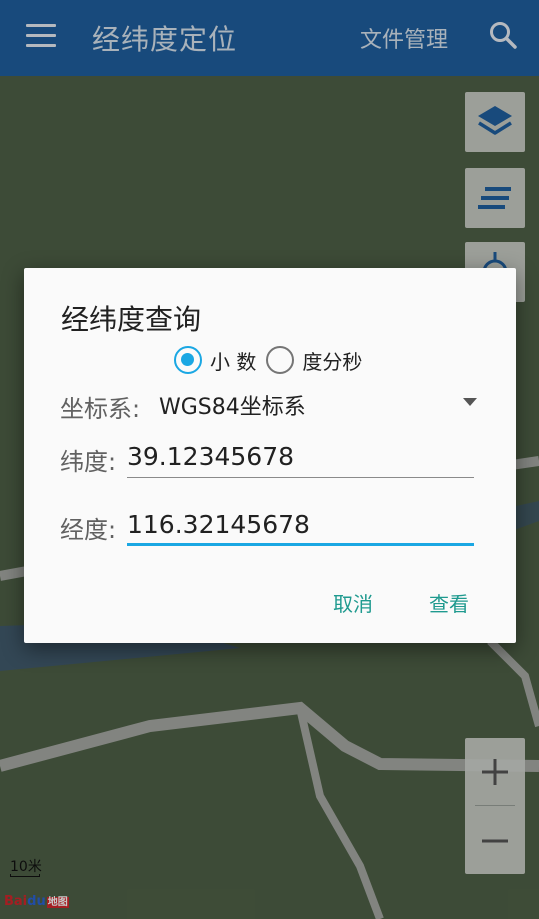 The width and height of the screenshot is (539, 919). What do you see at coordinates (470, 402) in the screenshot?
I see `dropdown-arrow-icon` at bounding box center [470, 402].